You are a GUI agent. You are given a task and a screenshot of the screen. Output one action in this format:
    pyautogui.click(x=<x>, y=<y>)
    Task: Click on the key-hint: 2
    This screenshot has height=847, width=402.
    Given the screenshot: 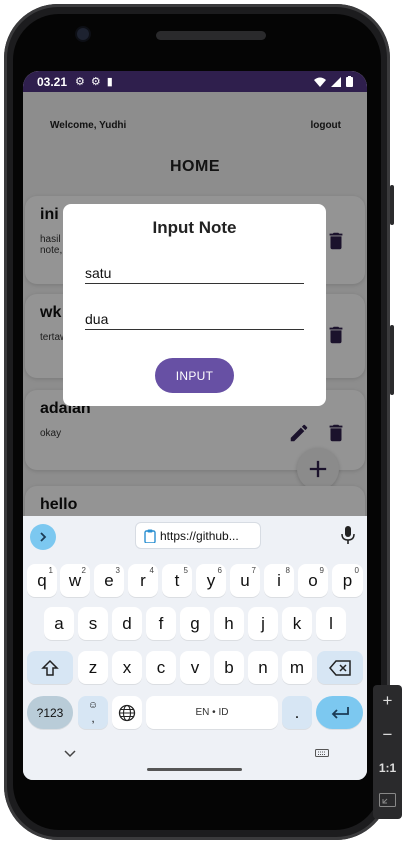 What is the action you would take?
    pyautogui.click(x=83, y=570)
    